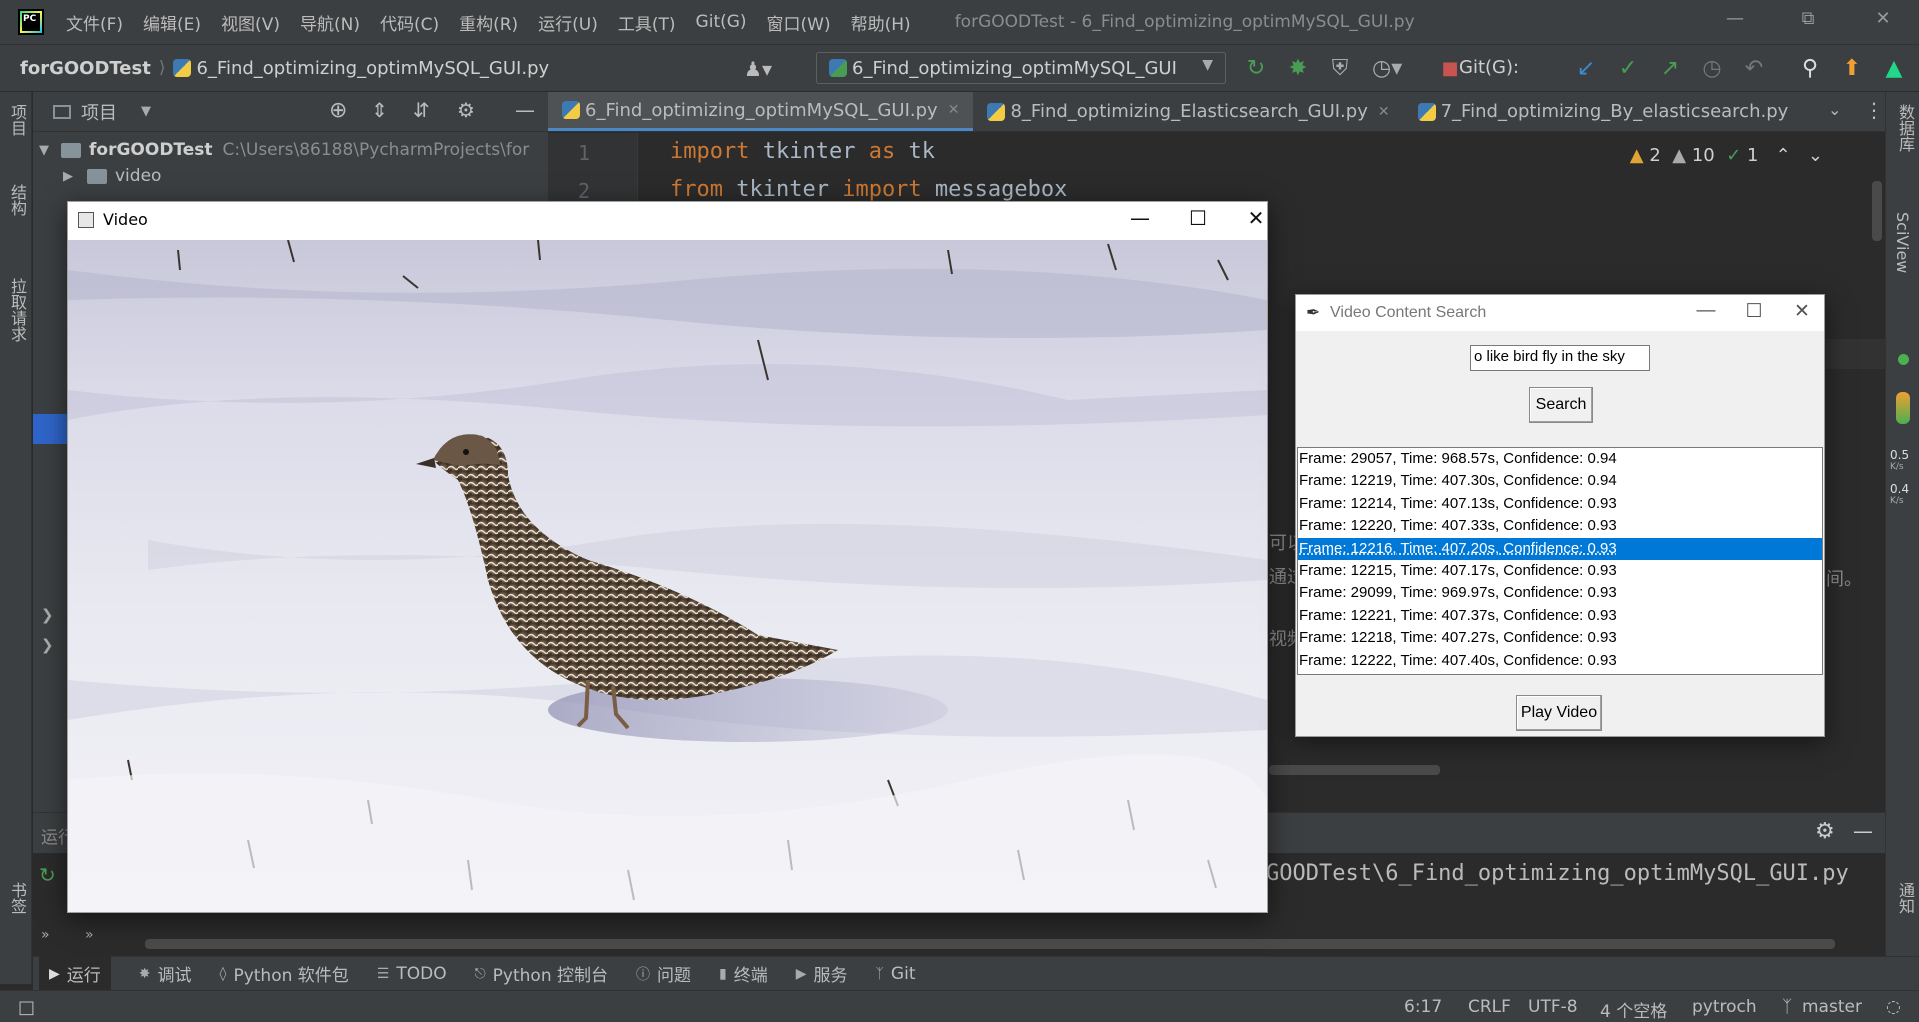 Image resolution: width=1919 pixels, height=1022 pixels. I want to click on rollback-icon: ↶, so click(1754, 69).